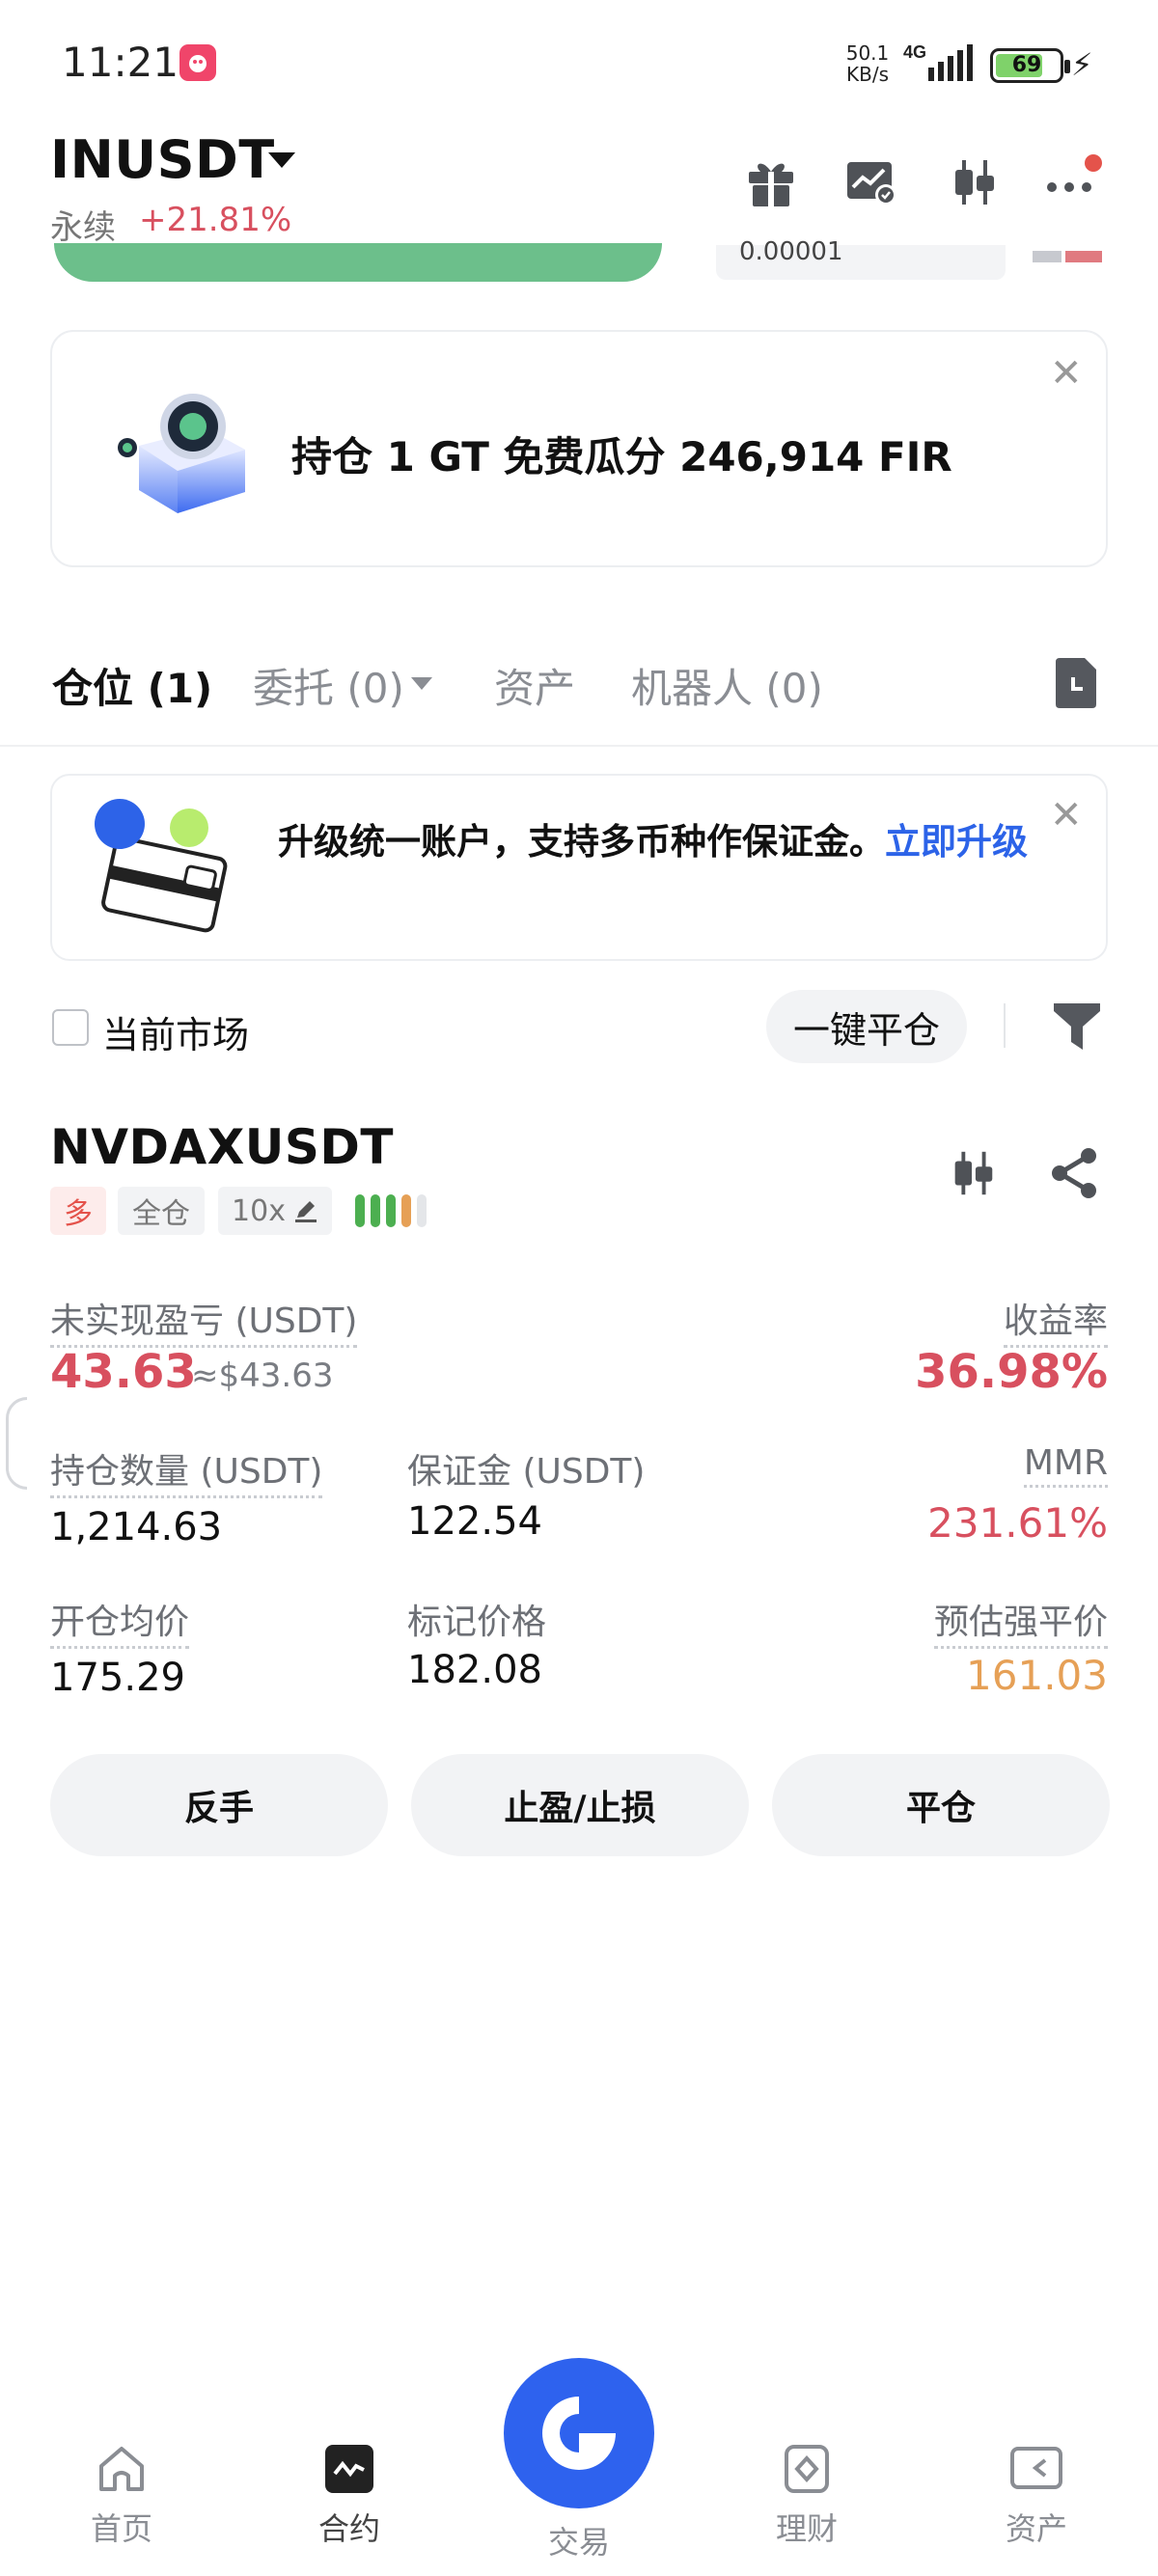 The height and width of the screenshot is (2576, 1158). What do you see at coordinates (358, 263) in the screenshot?
I see `buy-button-partial` at bounding box center [358, 263].